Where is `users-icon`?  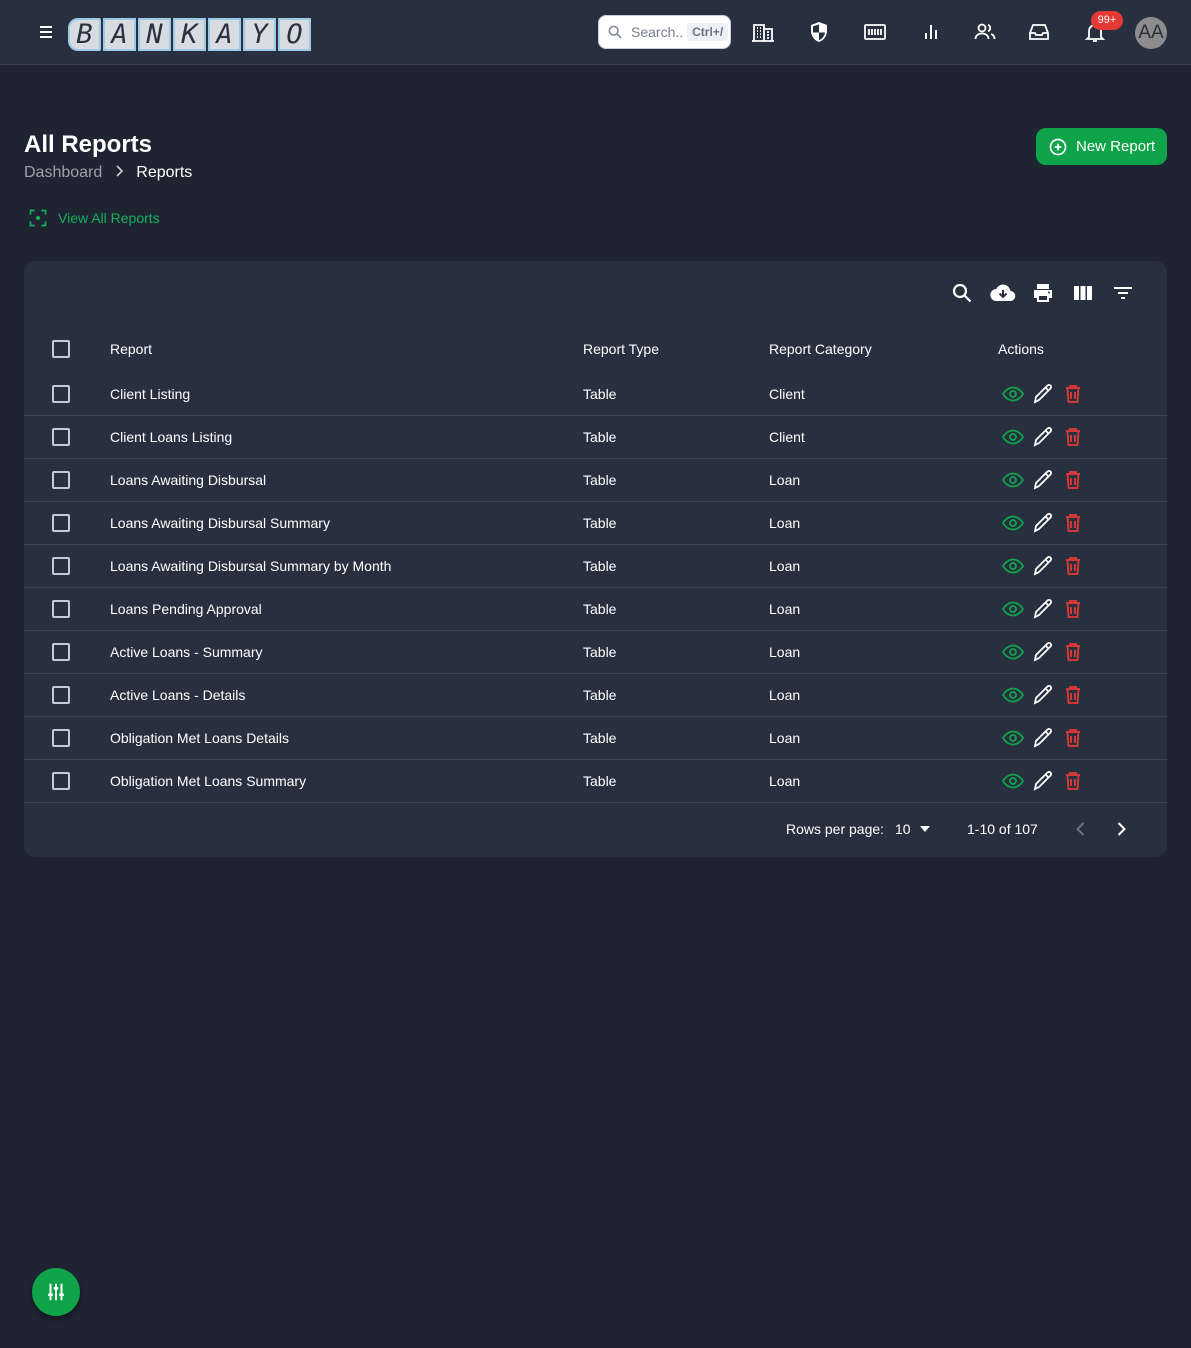 users-icon is located at coordinates (985, 32).